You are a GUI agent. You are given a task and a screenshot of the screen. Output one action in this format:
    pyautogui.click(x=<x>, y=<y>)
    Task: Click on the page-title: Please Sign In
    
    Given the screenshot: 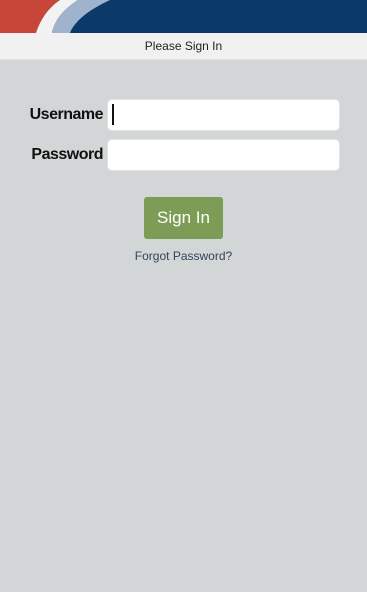 What is the action you would take?
    pyautogui.click(x=183, y=46)
    